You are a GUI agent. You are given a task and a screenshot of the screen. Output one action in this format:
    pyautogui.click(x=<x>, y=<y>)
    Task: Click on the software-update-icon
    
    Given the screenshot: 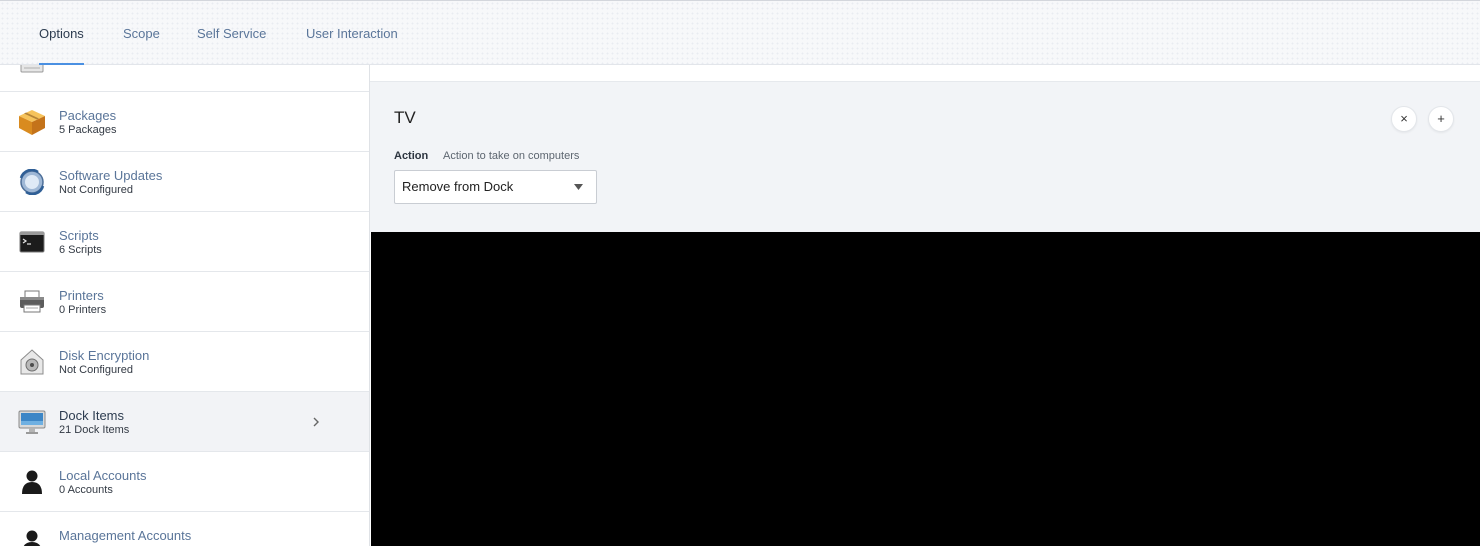 What is the action you would take?
    pyautogui.click(x=32, y=182)
    